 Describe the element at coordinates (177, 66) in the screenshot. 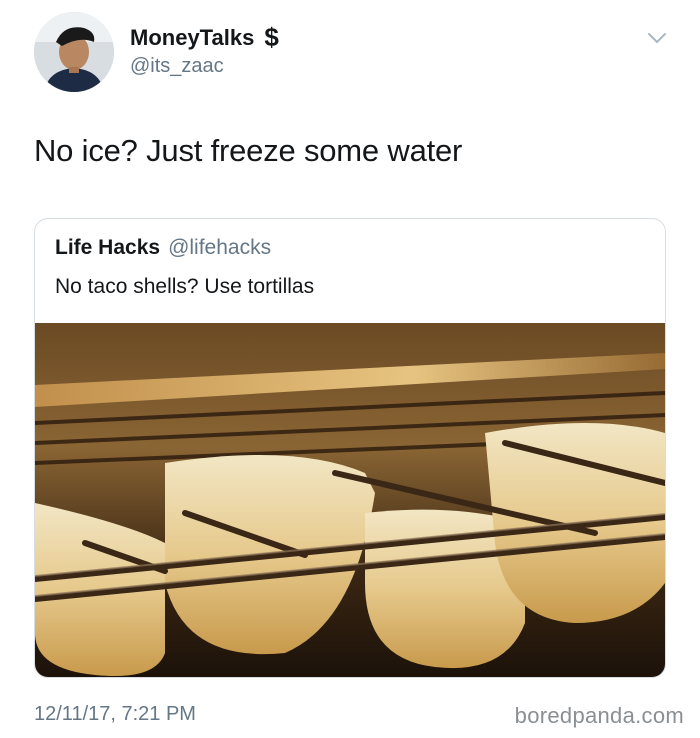

I see `author-handle: @its_zaac` at that location.